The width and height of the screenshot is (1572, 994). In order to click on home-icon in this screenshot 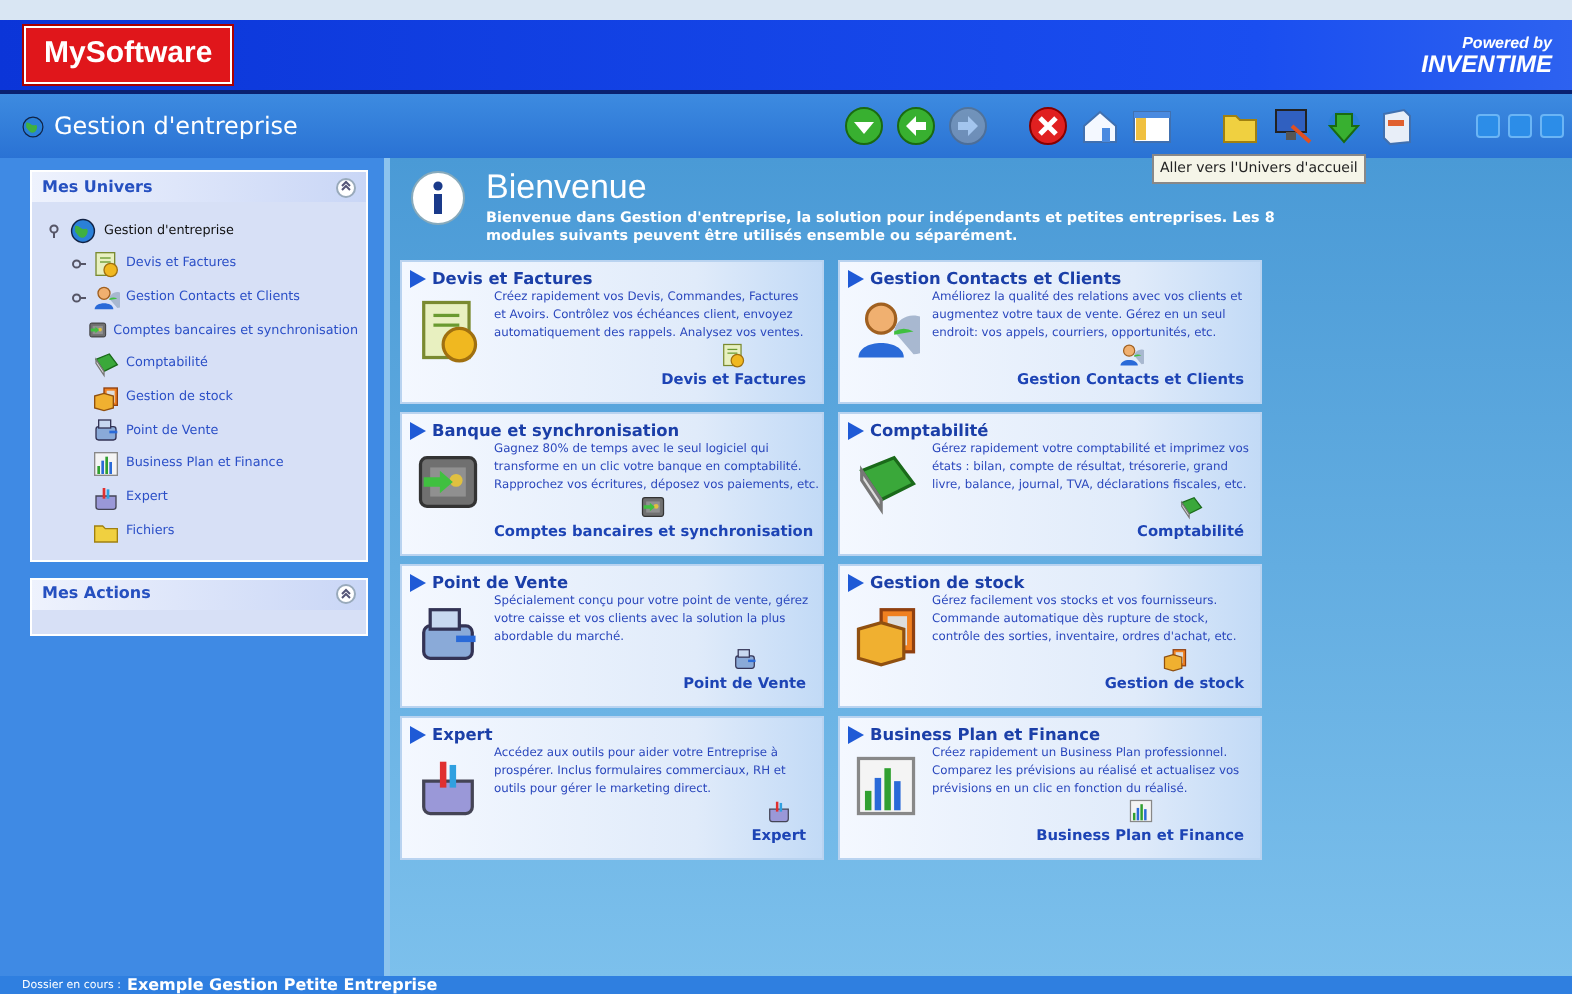, I will do `click(1100, 126)`.